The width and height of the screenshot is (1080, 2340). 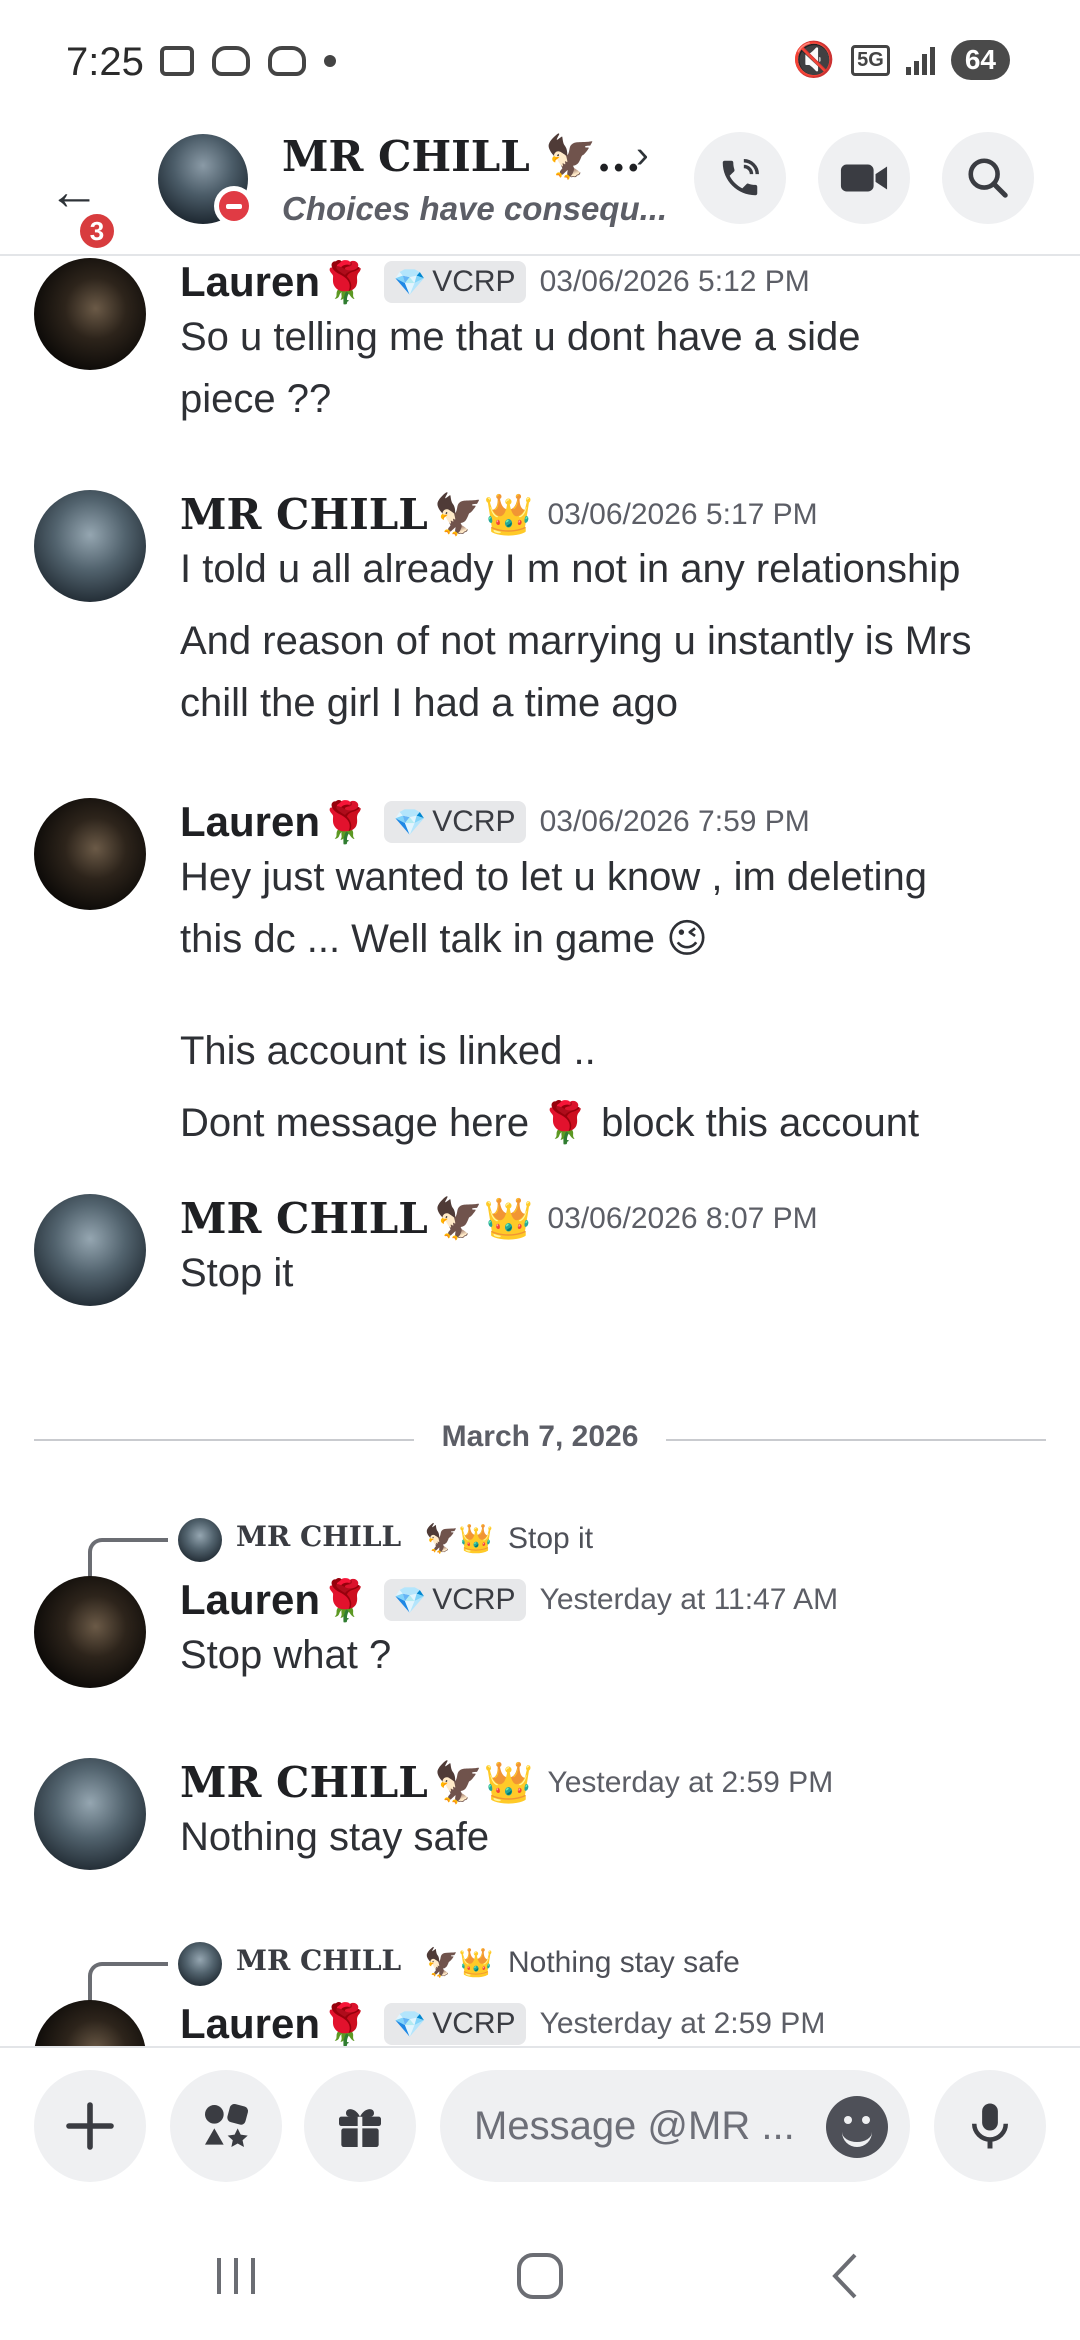 I want to click on unread-badge: 3, so click(x=97, y=231).